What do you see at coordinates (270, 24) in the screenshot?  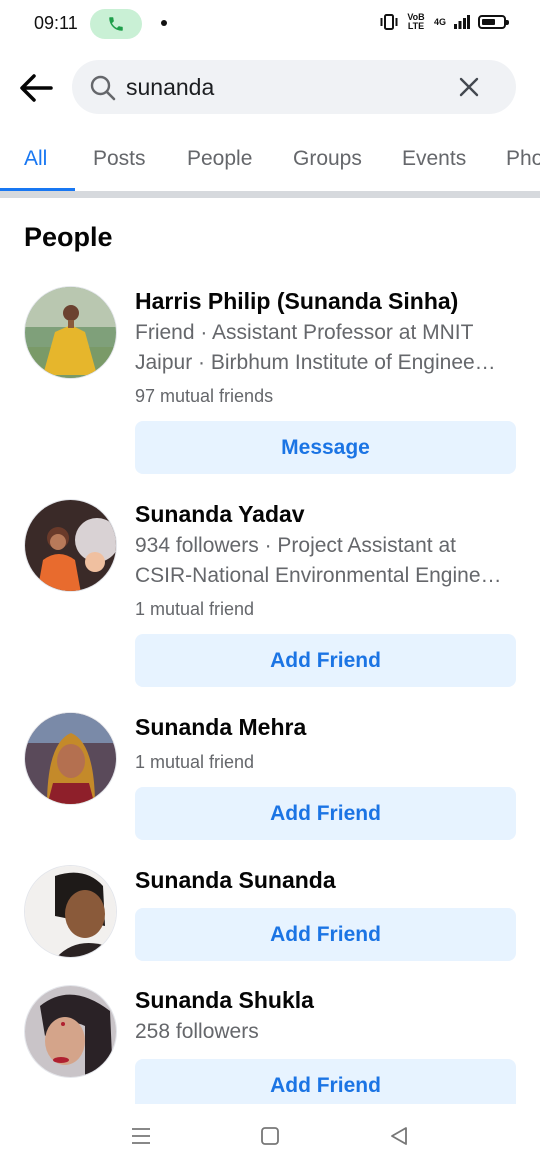 I see `status-bar: 09:11 VoB LTE 4G` at bounding box center [270, 24].